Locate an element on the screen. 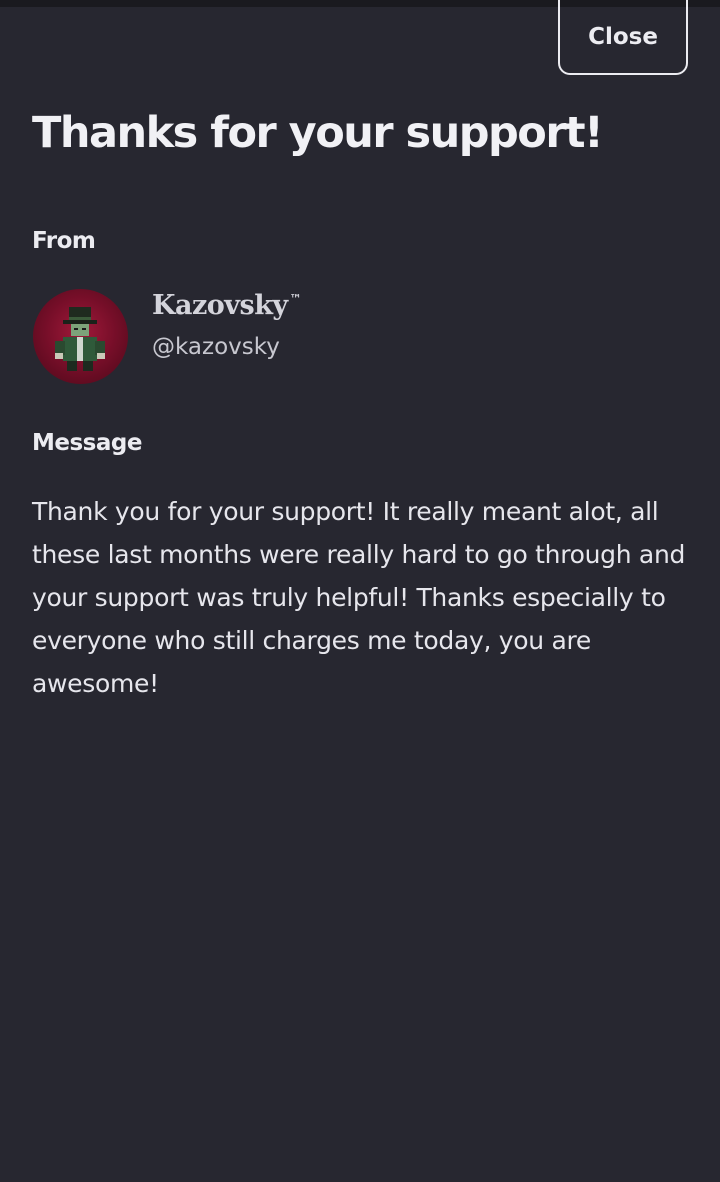  user-display-name: Kazovsky ™ is located at coordinates (227, 305).